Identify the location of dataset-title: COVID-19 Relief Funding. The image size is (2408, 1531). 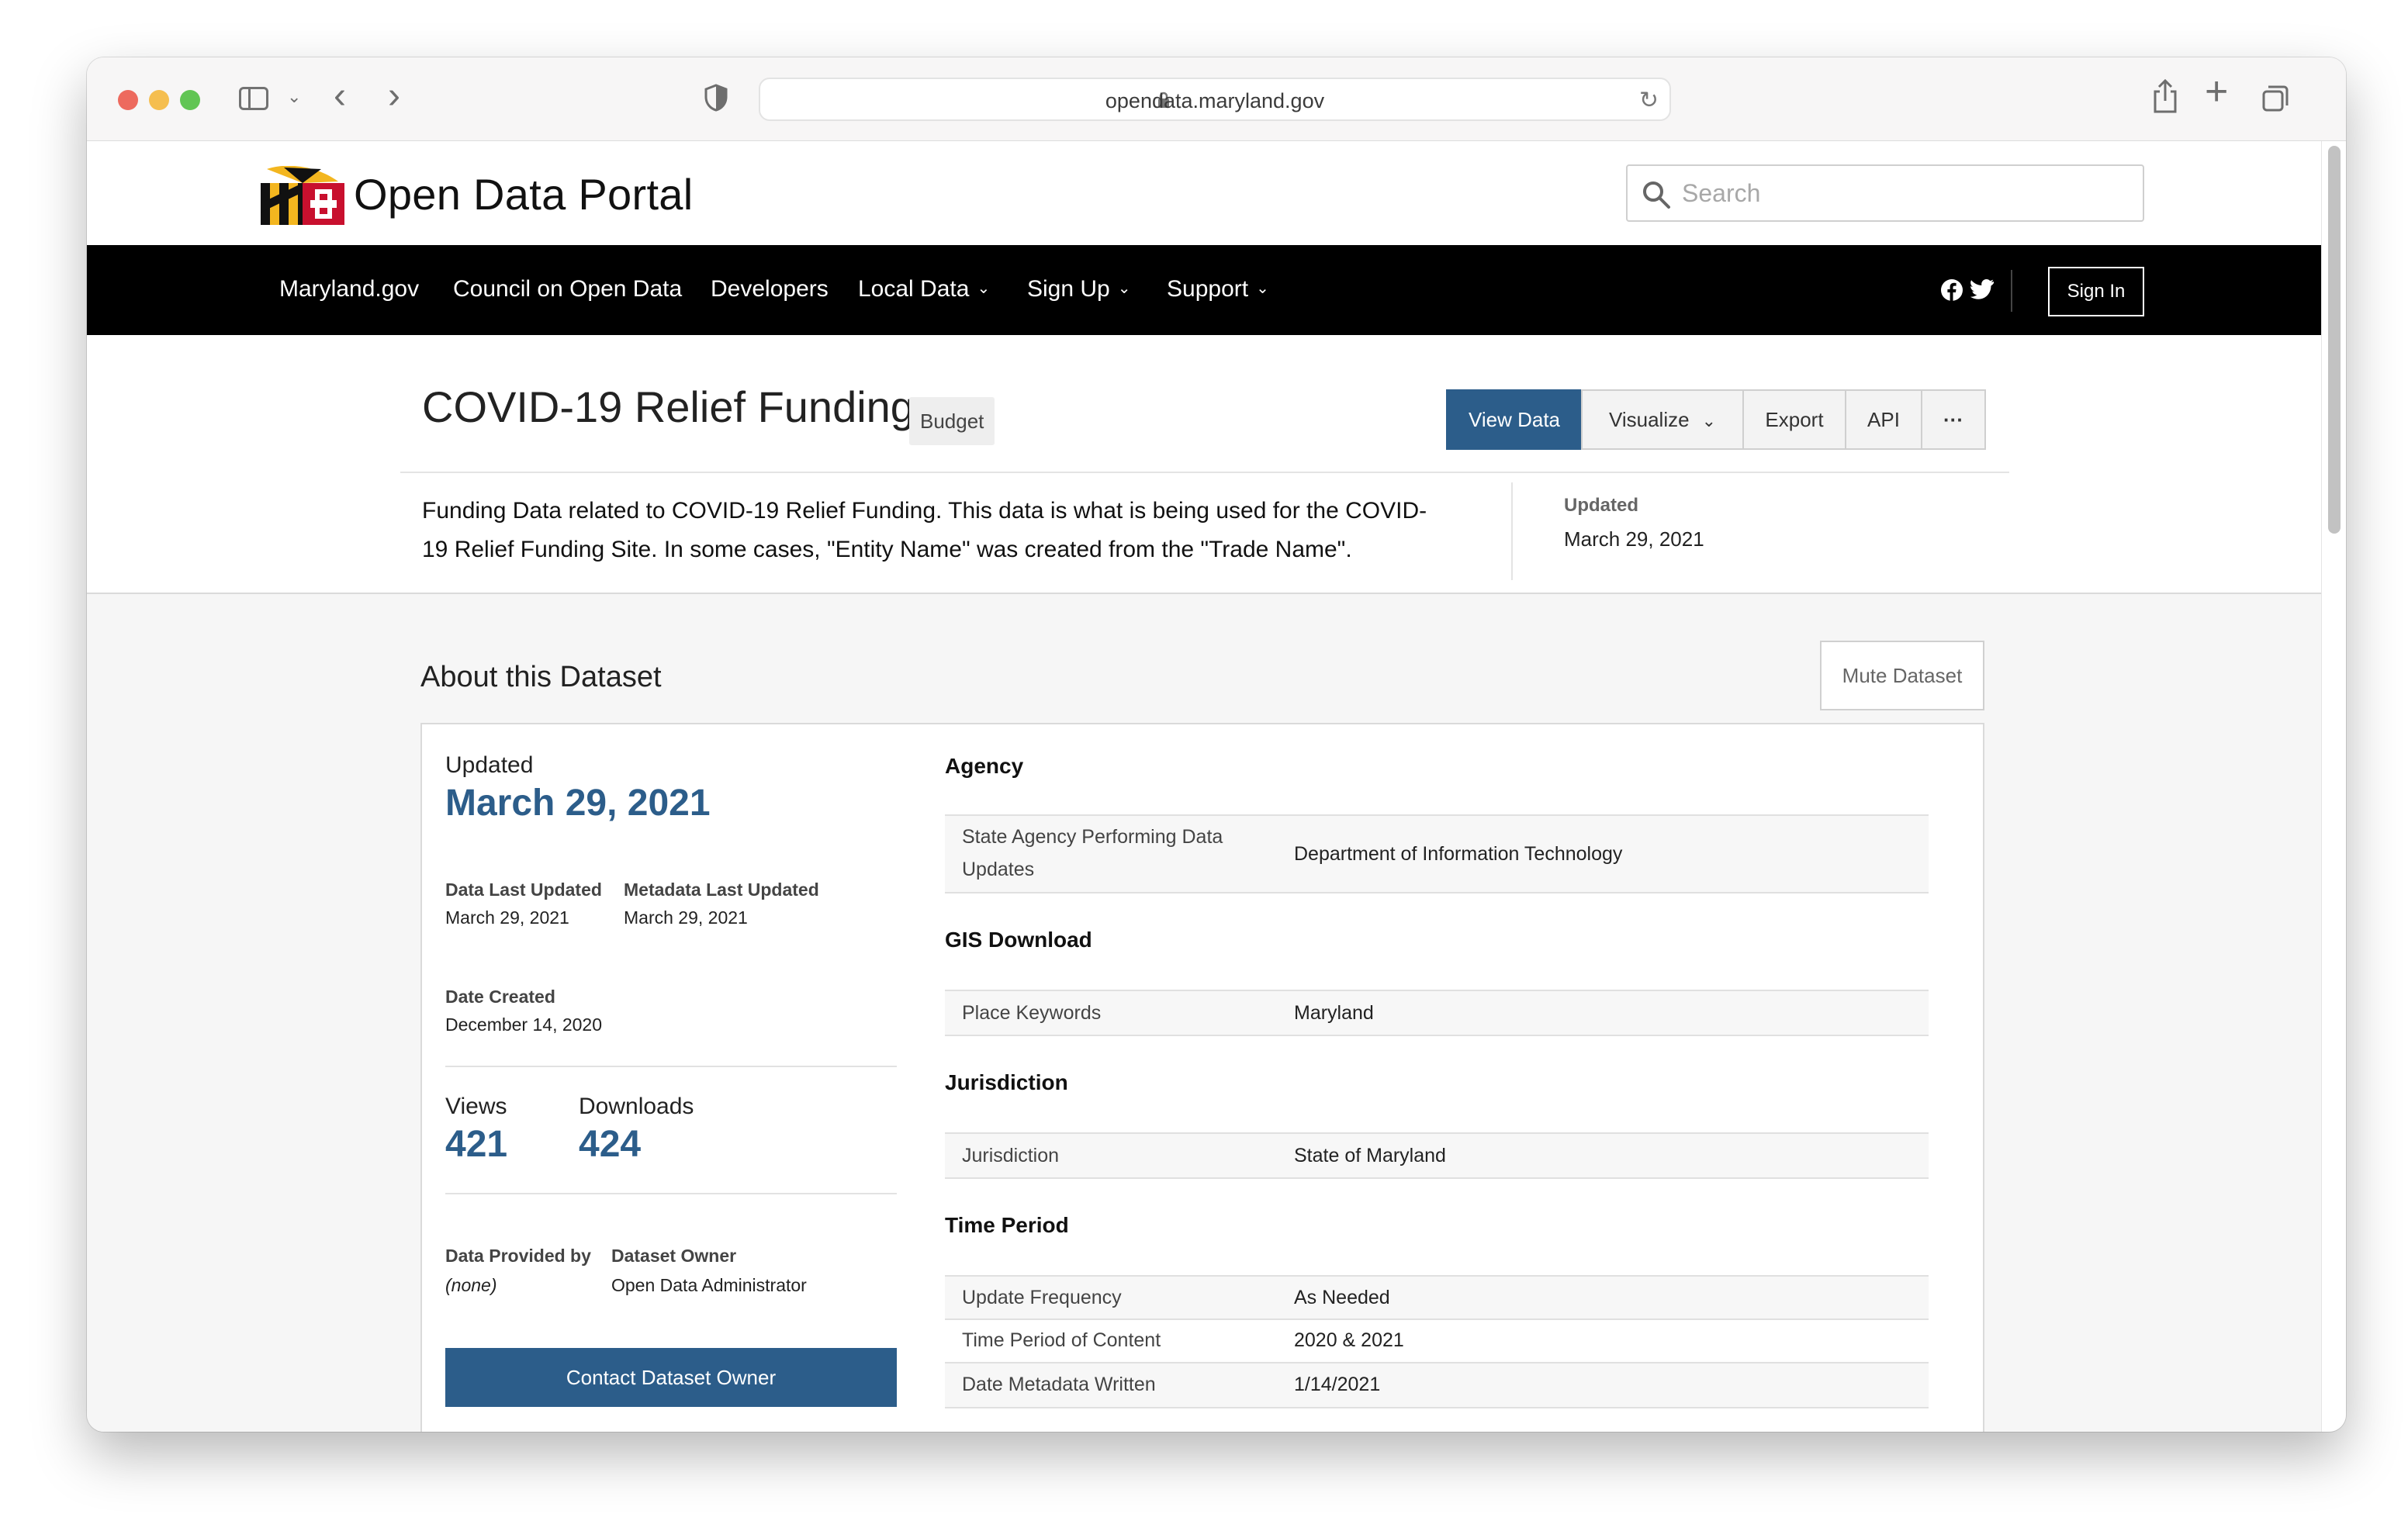
(668, 406).